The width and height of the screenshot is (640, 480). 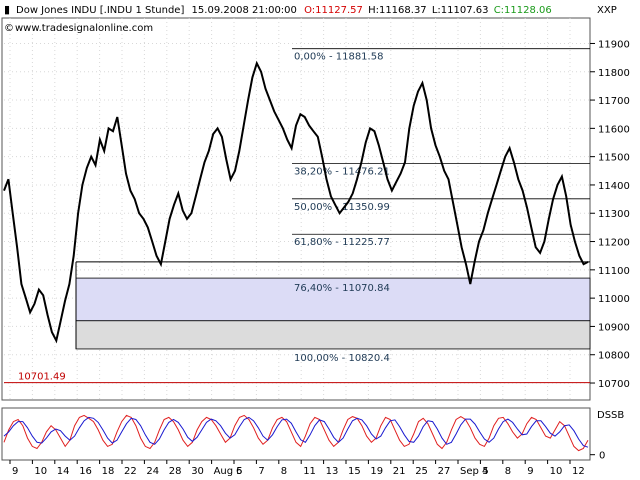 What do you see at coordinates (421, 471) in the screenshot?
I see `x-tick-label: 25` at bounding box center [421, 471].